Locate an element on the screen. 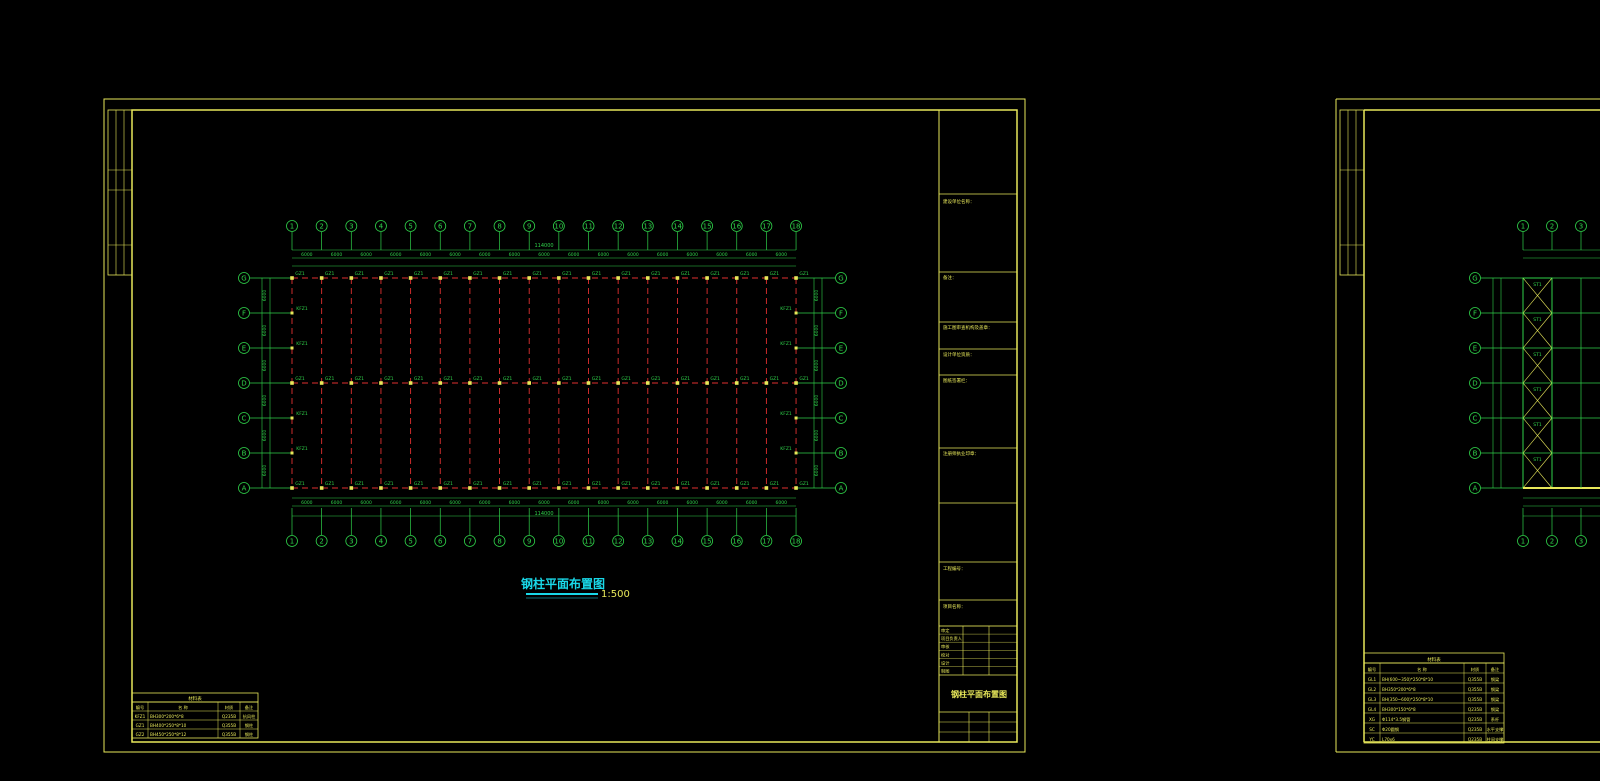 The width and height of the screenshot is (1600, 781). material-table-cell: SC is located at coordinates (1372, 729).